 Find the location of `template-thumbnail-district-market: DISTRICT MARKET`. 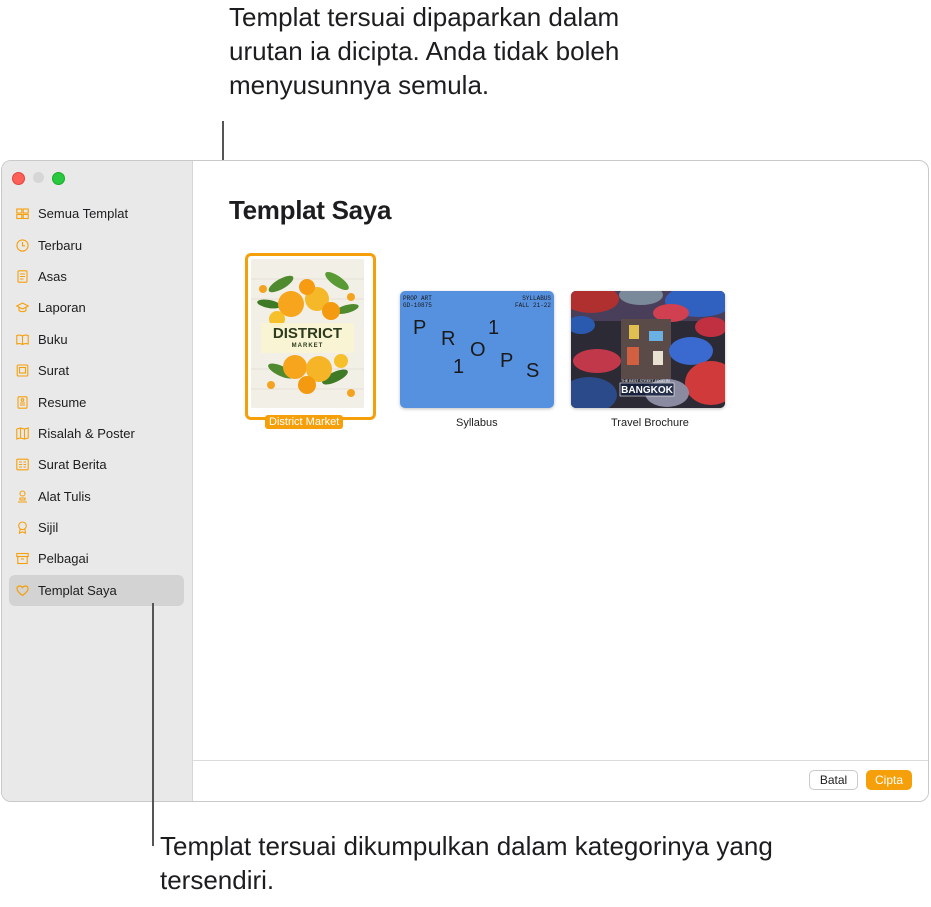

template-thumbnail-district-market: DISTRICT MARKET is located at coordinates (310, 336).